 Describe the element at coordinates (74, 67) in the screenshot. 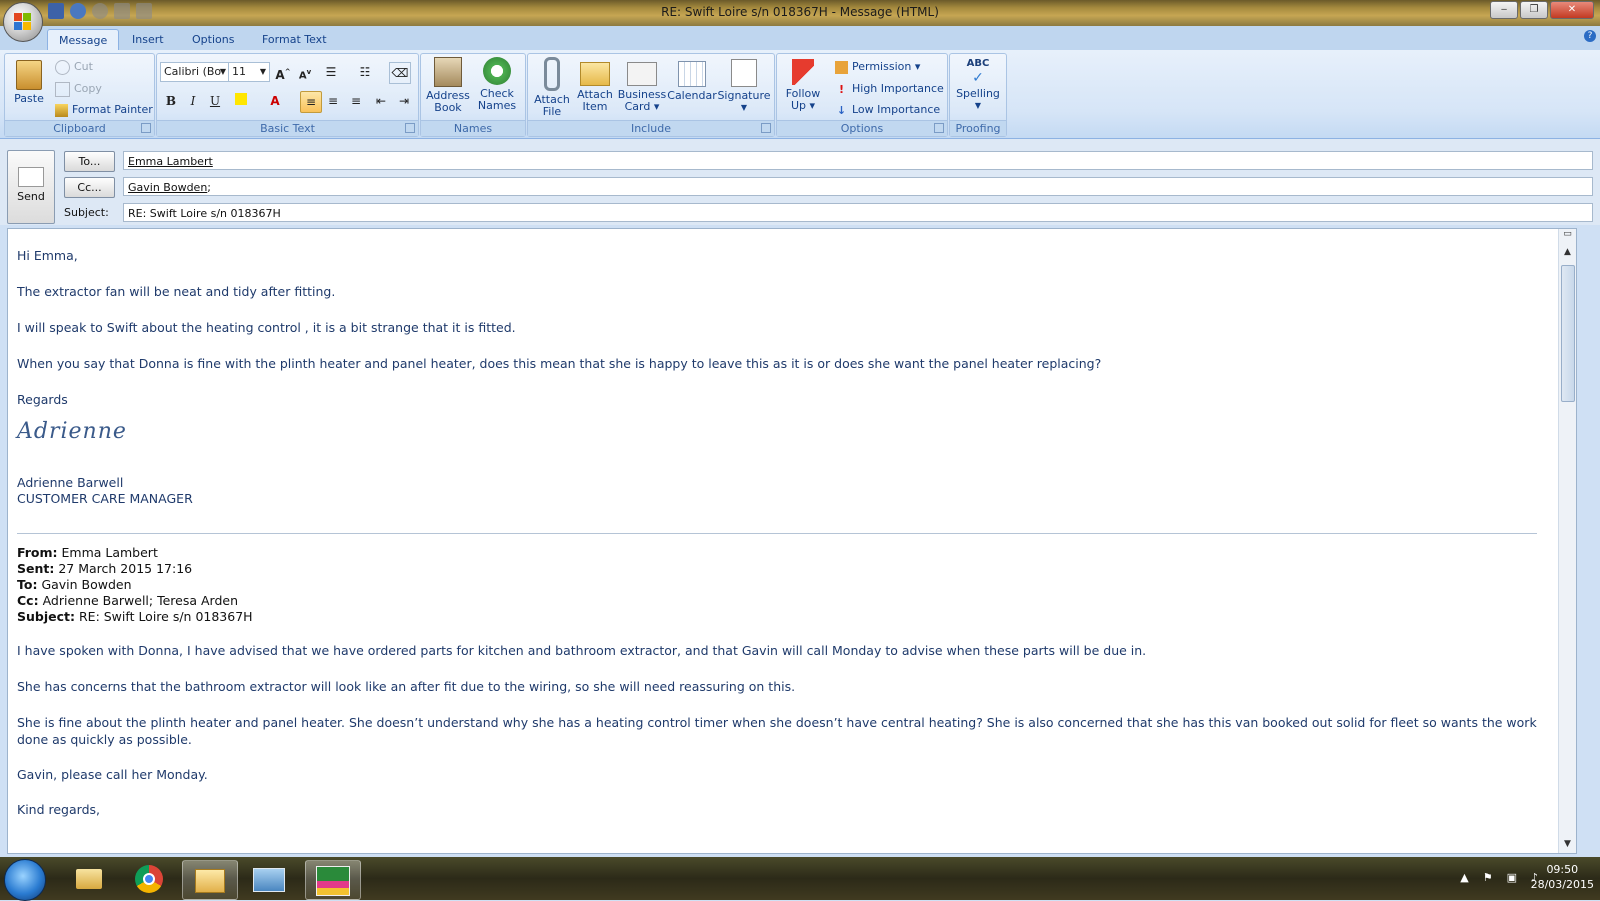

I see `cut-button: Cut` at that location.